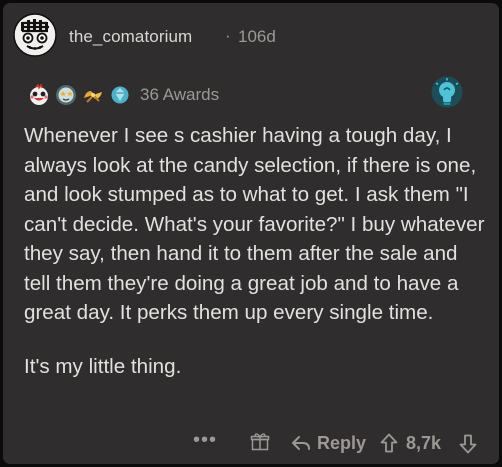 The image size is (502, 467). I want to click on reply-button: Reply, so click(328, 443).